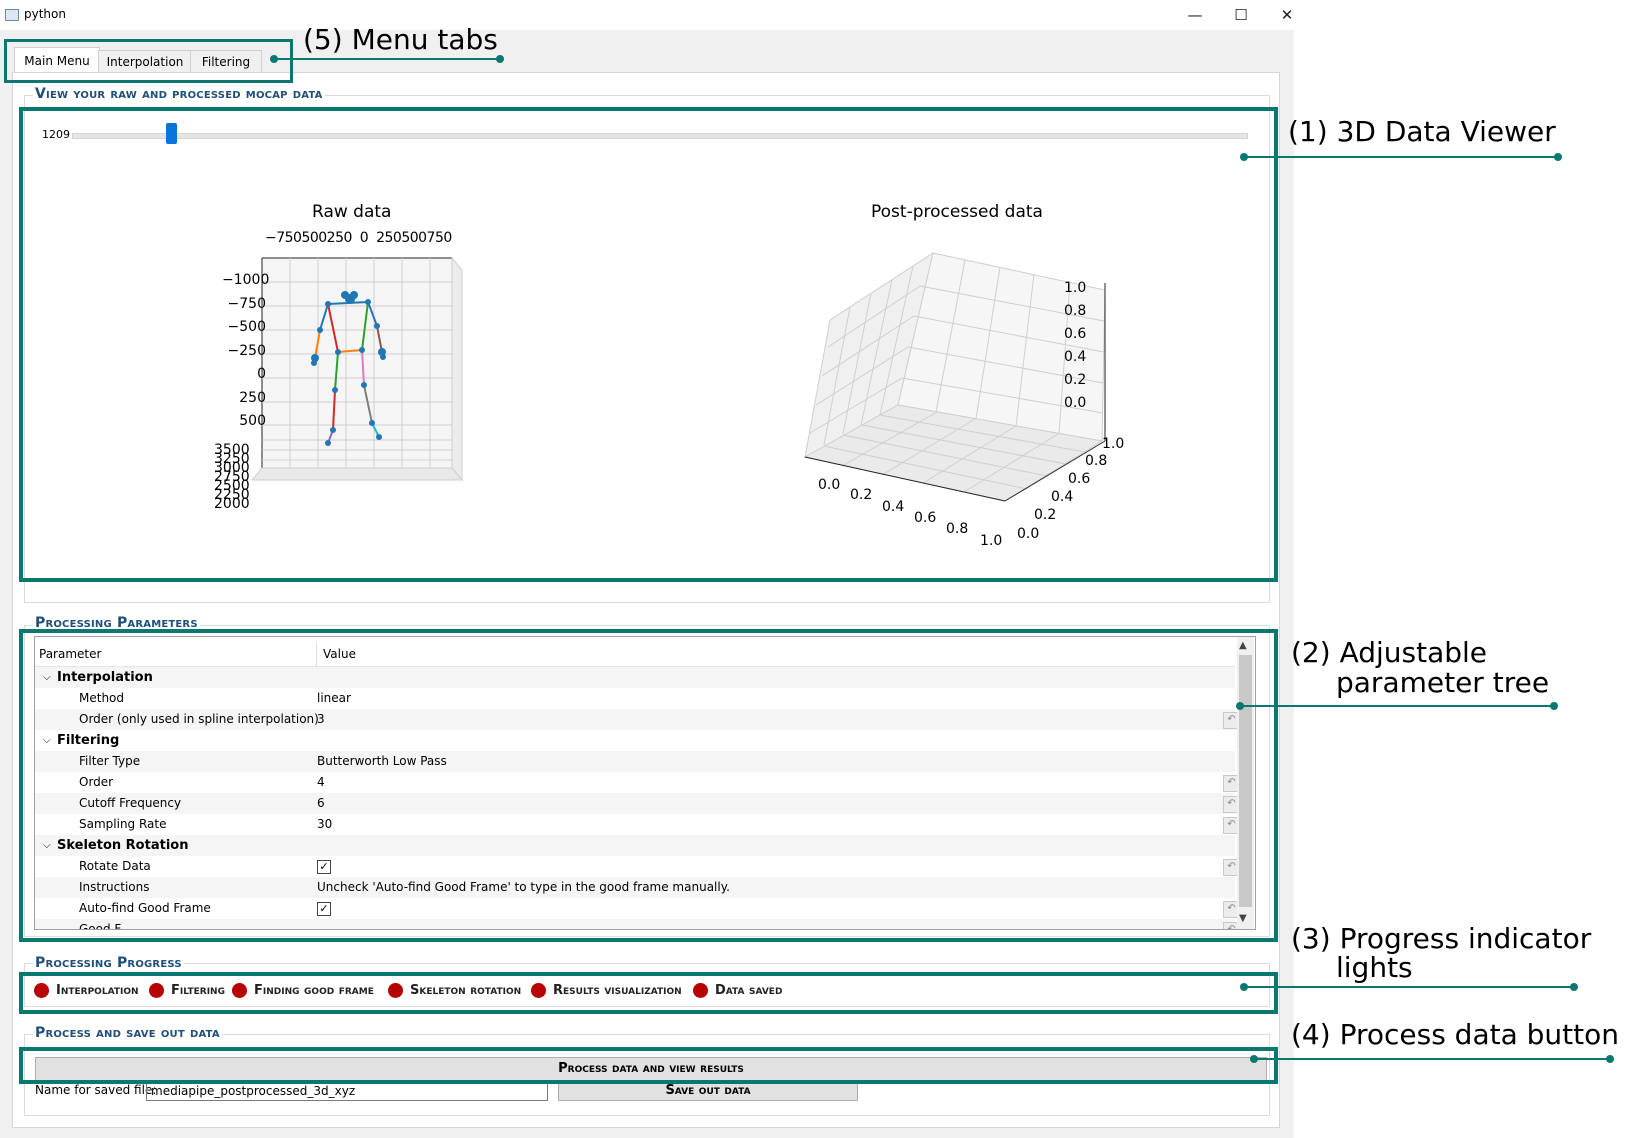 The width and height of the screenshot is (1628, 1138). Describe the element at coordinates (400, 39) in the screenshot. I see `callout-menu-tabs: (5) Menu tabs` at that location.